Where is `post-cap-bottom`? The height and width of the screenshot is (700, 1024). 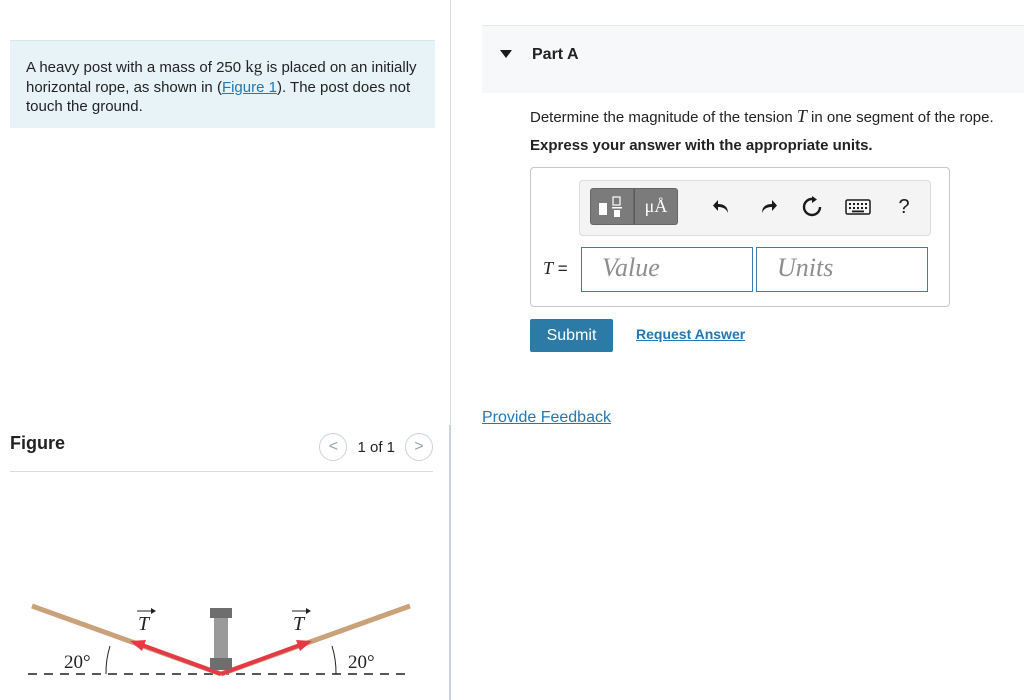
post-cap-bottom is located at coordinates (221, 664).